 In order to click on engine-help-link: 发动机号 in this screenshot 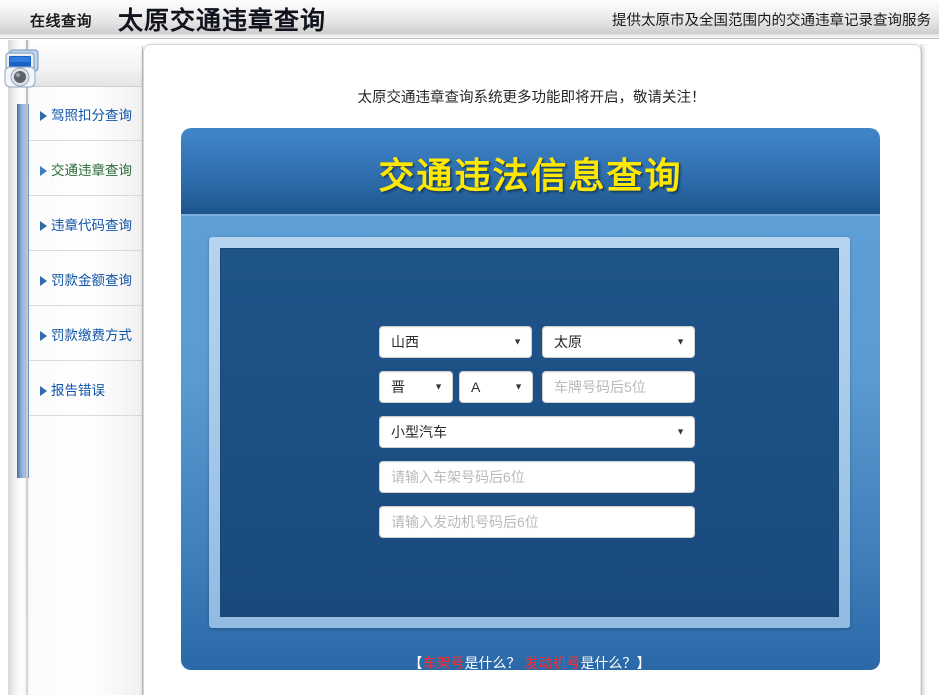, I will do `click(552, 662)`.